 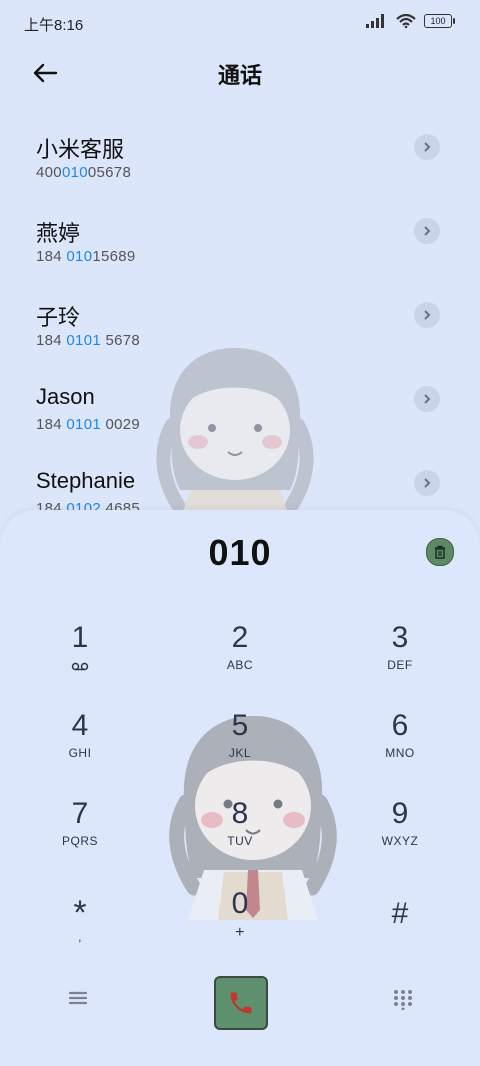 I want to click on dialed-number: 010, so click(x=240, y=553).